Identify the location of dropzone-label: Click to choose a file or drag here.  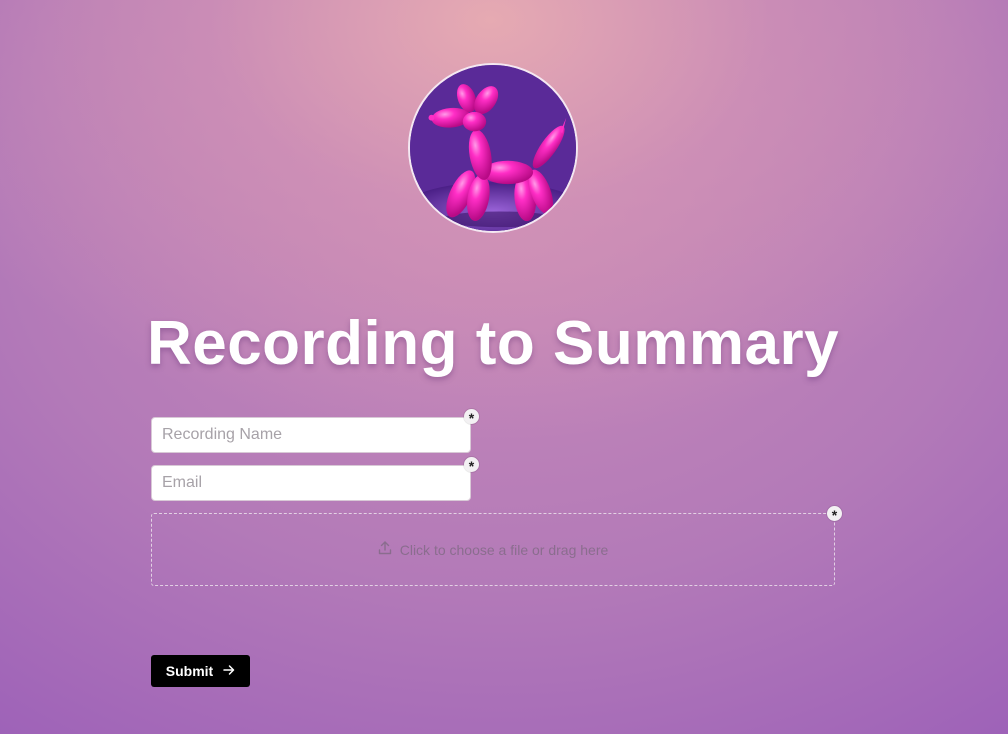
(504, 550).